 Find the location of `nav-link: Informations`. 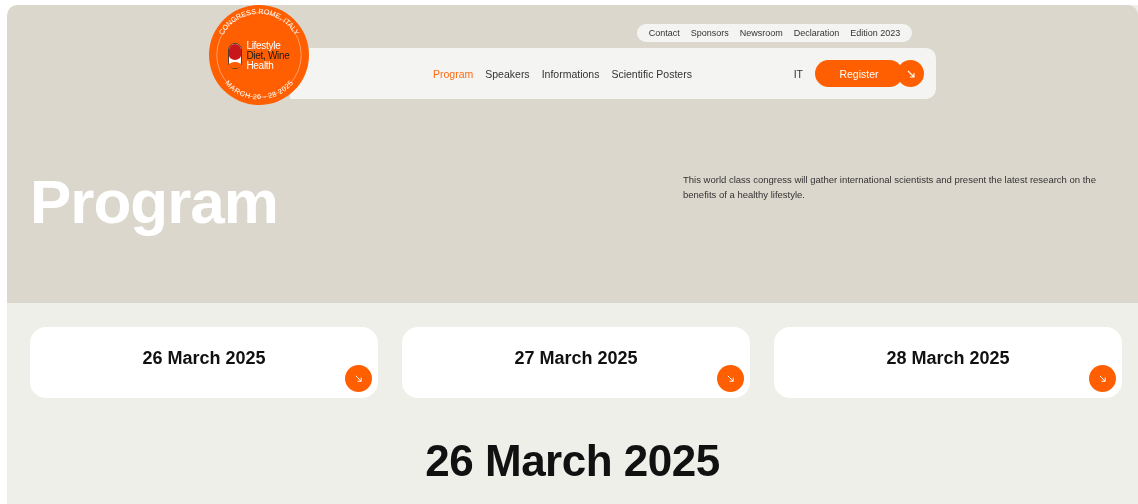

nav-link: Informations is located at coordinates (570, 73).